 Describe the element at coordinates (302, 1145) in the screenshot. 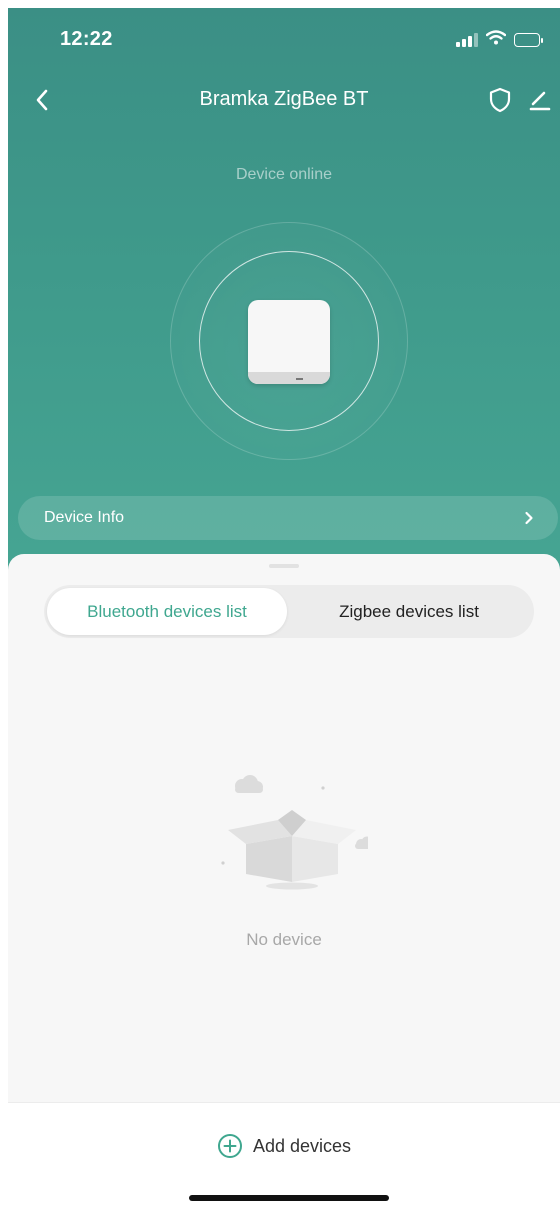

I see `add-devices-label: Add devices` at that location.